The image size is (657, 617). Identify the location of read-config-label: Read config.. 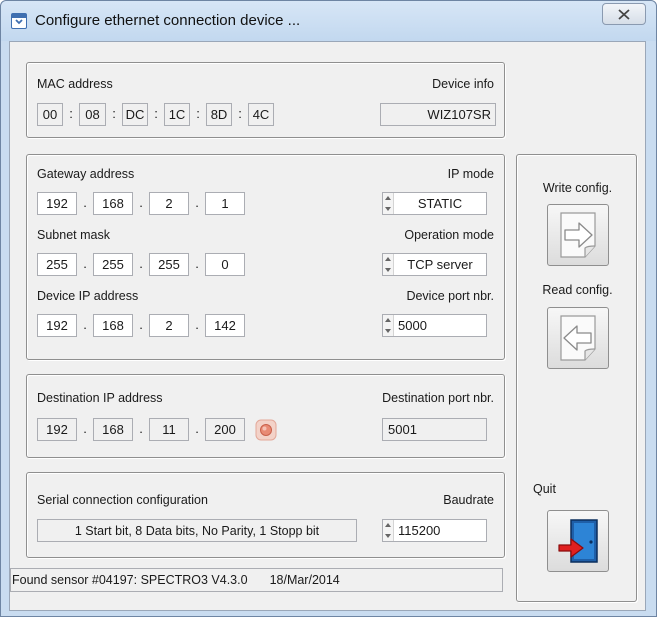
(577, 290).